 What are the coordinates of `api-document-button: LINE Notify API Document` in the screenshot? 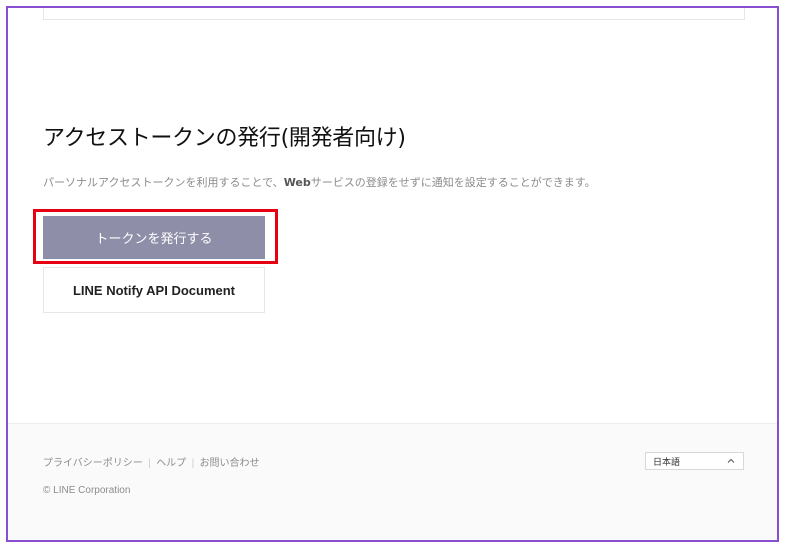 It's located at (154, 290).